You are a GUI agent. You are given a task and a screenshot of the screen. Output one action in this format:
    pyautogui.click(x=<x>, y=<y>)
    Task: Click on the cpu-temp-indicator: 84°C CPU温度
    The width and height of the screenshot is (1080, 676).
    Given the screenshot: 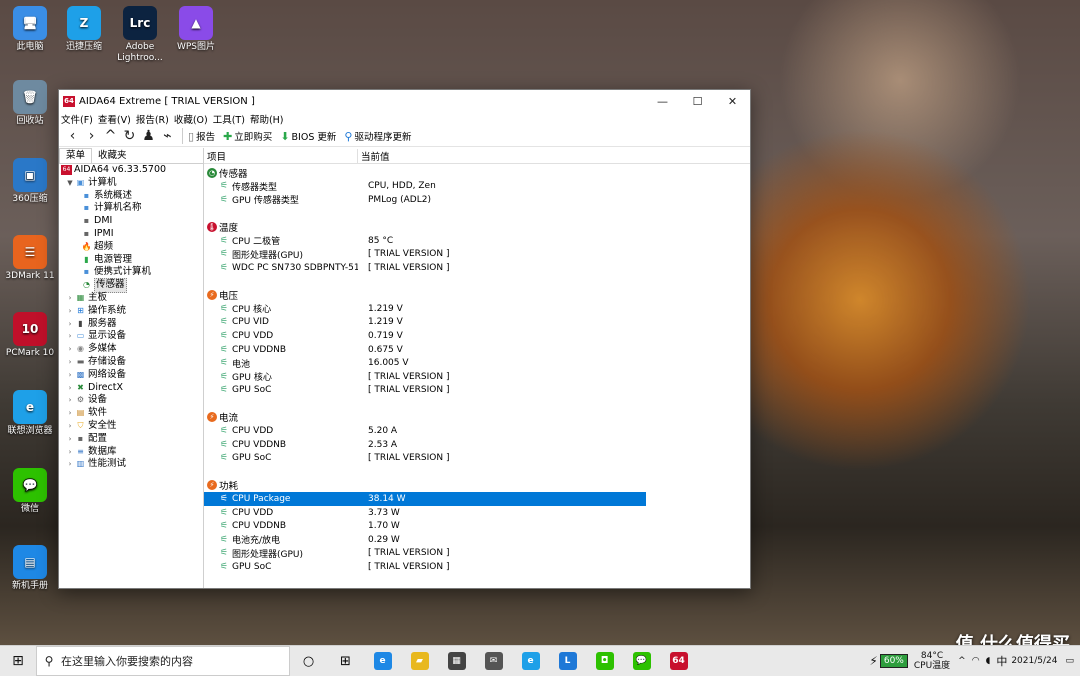 What is the action you would take?
    pyautogui.click(x=932, y=661)
    